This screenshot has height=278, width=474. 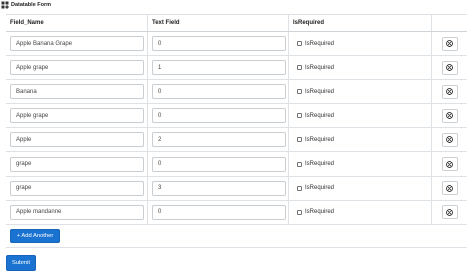 I want to click on table-row: Apple grape 1 IsRequired, so click(x=236, y=68).